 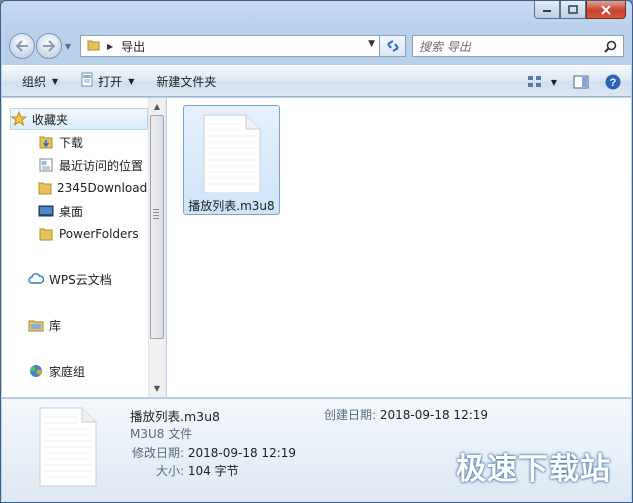 I want to click on file-name: 播放列表.m3u8, so click(x=231, y=206).